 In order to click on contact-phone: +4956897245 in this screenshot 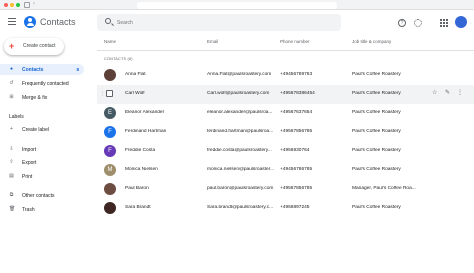, I will do `click(295, 207)`.